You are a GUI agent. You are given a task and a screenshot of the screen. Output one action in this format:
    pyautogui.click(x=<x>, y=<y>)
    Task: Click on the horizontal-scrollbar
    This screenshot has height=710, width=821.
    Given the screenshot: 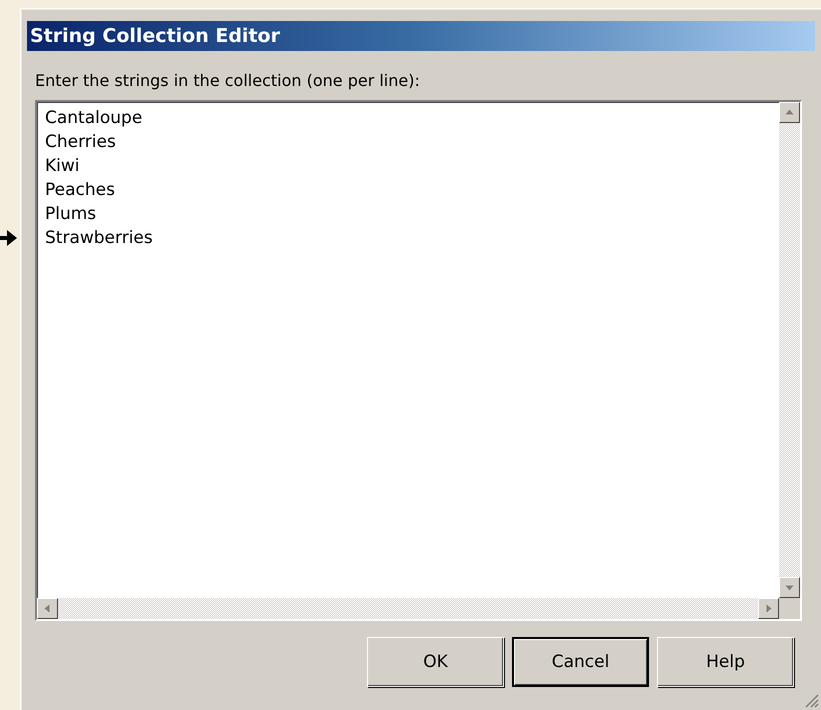 What is the action you would take?
    pyautogui.click(x=408, y=608)
    